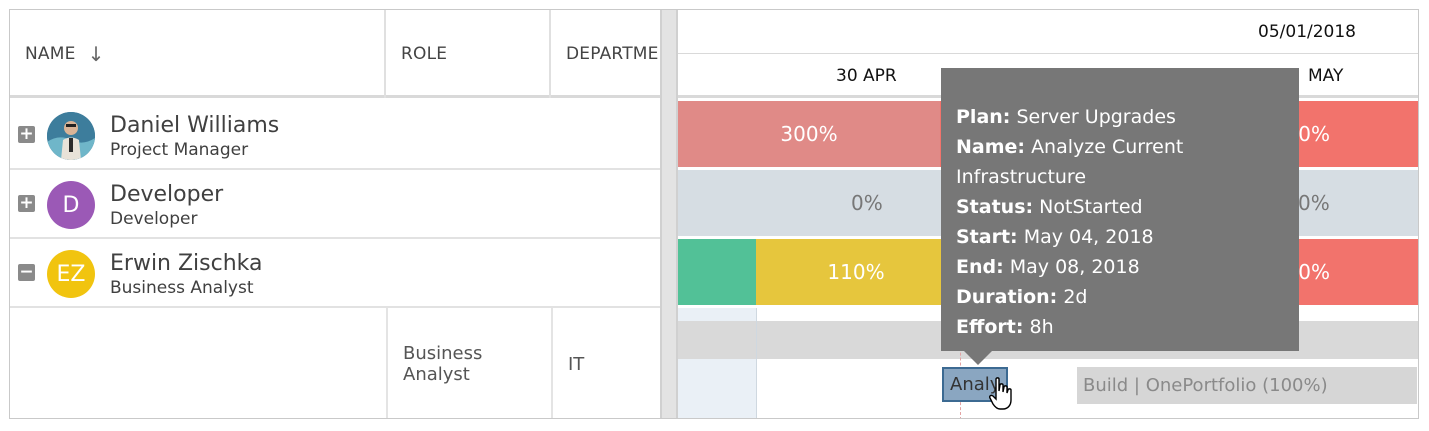 Image resolution: width=1429 pixels, height=431 pixels. Describe the element at coordinates (1307, 32) in the screenshot. I see `timeline-date: 05/01/2018` at that location.